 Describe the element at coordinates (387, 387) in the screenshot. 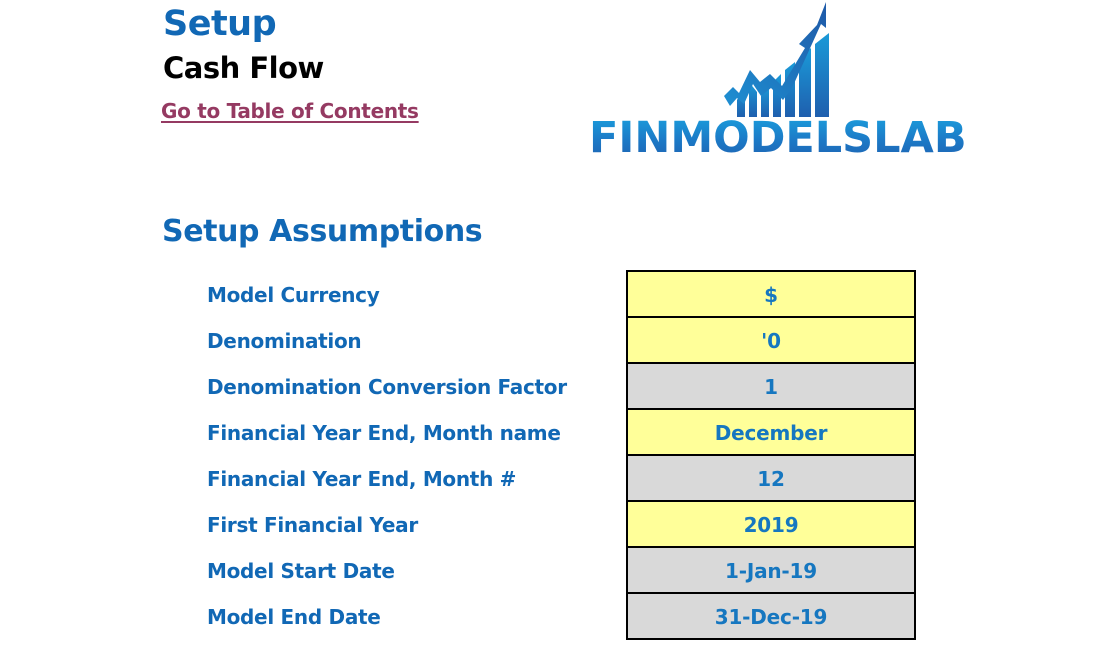

I see `label-denomination-conversion-factor: Denomination Conversion Factor` at that location.